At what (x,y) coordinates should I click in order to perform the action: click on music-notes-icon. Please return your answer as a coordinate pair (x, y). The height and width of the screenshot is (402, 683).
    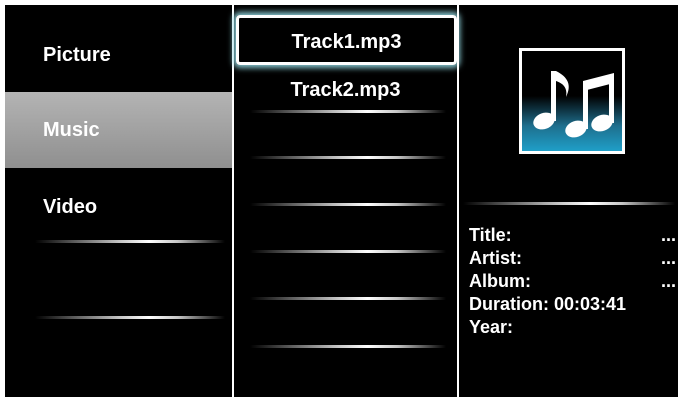
    Looking at the image, I should click on (573, 104).